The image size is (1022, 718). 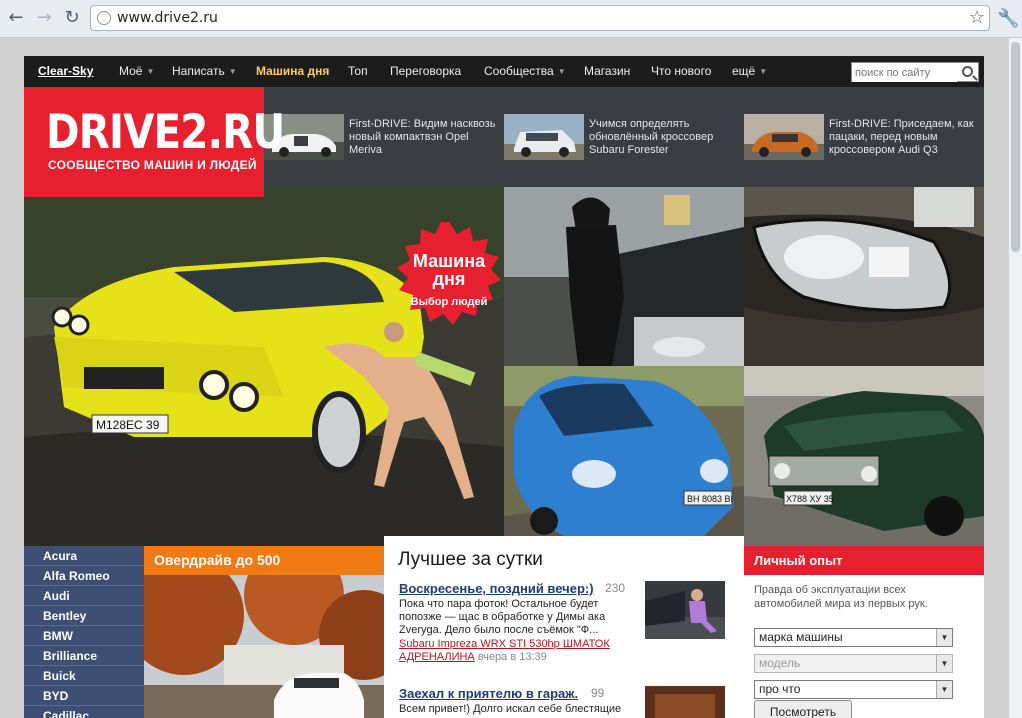 What do you see at coordinates (449, 302) in the screenshot?
I see `badge-subtitle: Выбор людей` at bounding box center [449, 302].